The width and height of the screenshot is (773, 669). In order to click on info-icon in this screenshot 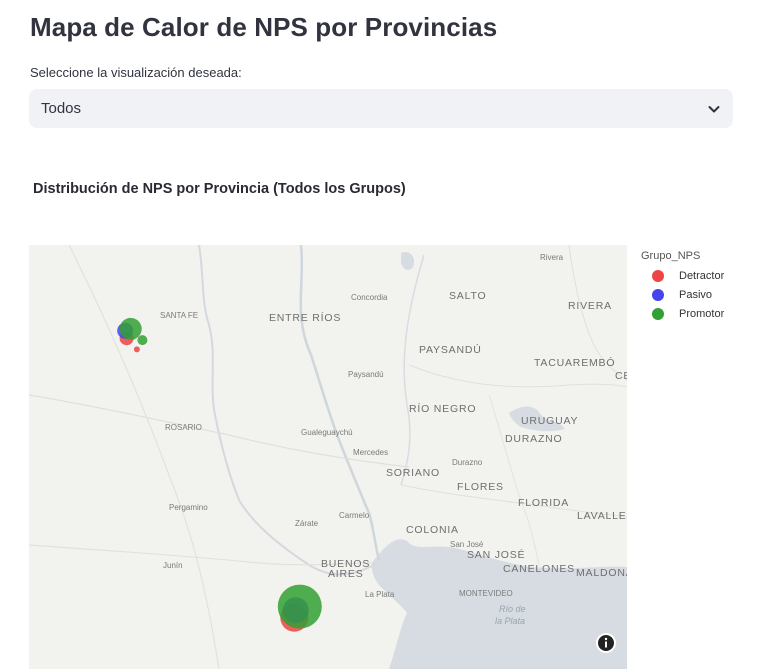, I will do `click(606, 643)`.